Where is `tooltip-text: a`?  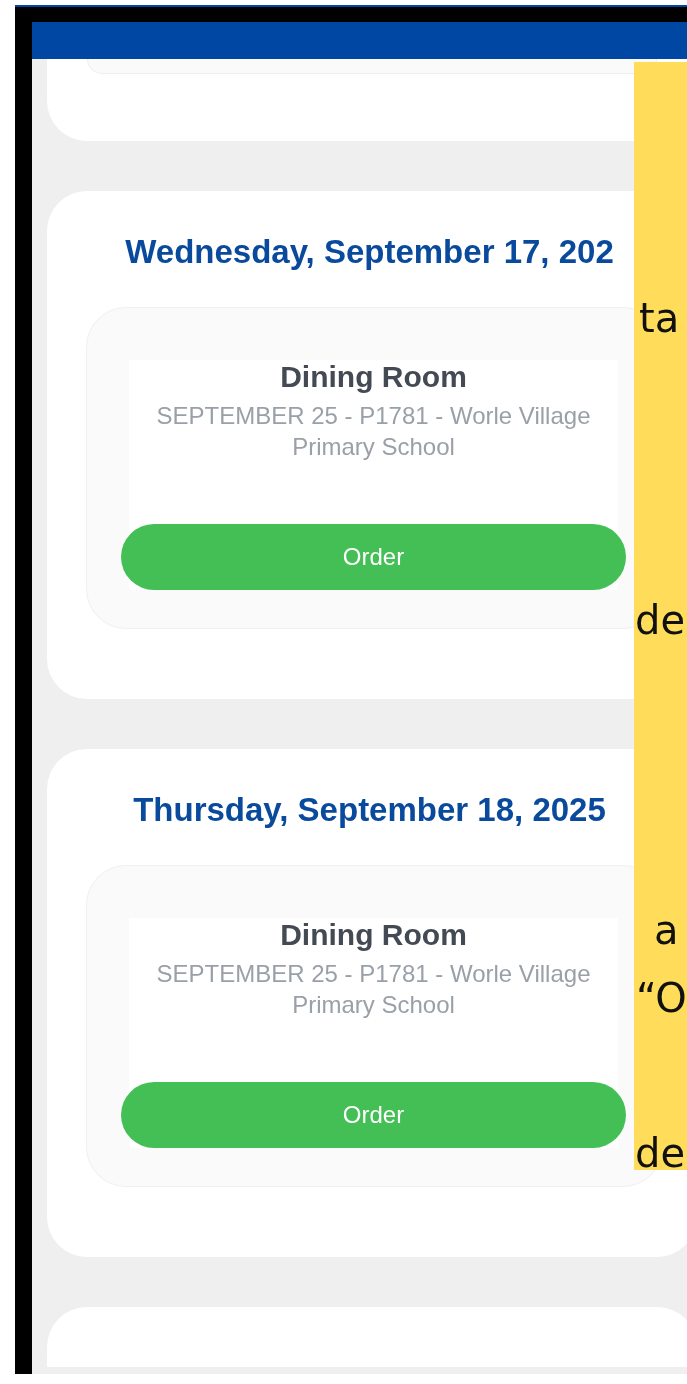
tooltip-text: a is located at coordinates (666, 930).